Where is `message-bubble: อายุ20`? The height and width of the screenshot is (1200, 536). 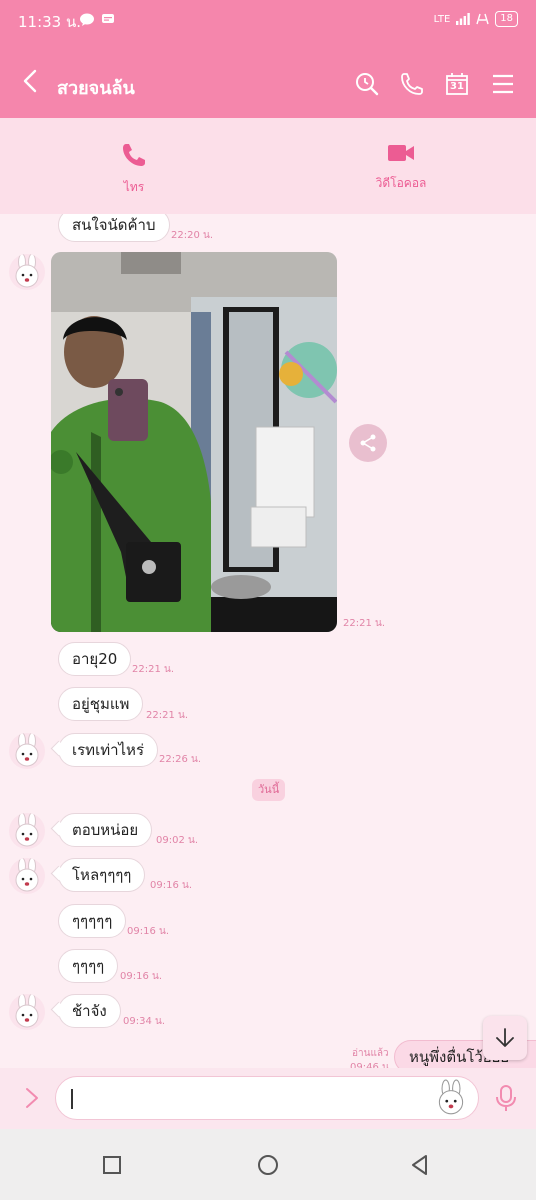 message-bubble: อายุ20 is located at coordinates (95, 659).